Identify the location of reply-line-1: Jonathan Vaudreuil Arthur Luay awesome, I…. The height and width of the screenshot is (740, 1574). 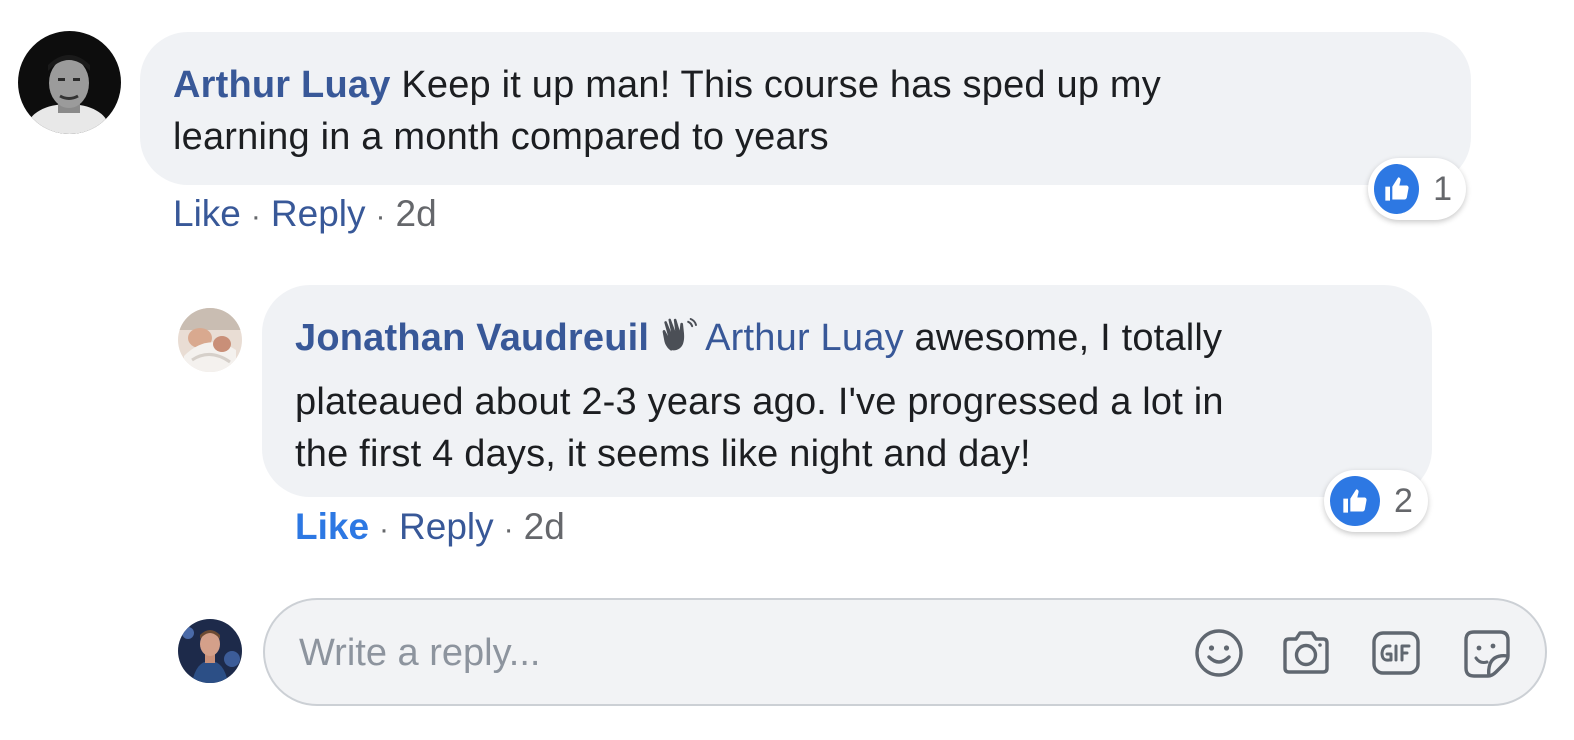
(848, 341).